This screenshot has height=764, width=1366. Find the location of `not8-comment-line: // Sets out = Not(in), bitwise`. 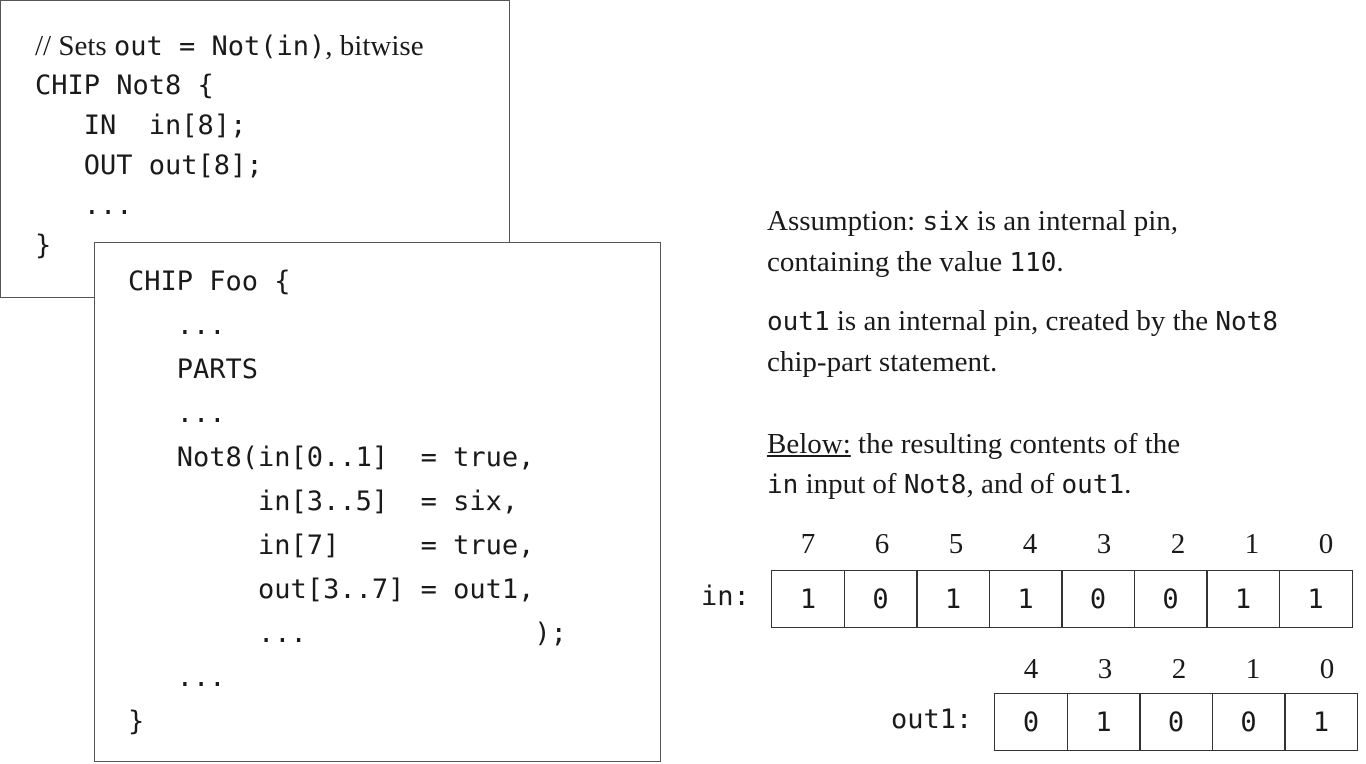

not8-comment-line: // Sets out = Not(in), bitwise is located at coordinates (229, 46).